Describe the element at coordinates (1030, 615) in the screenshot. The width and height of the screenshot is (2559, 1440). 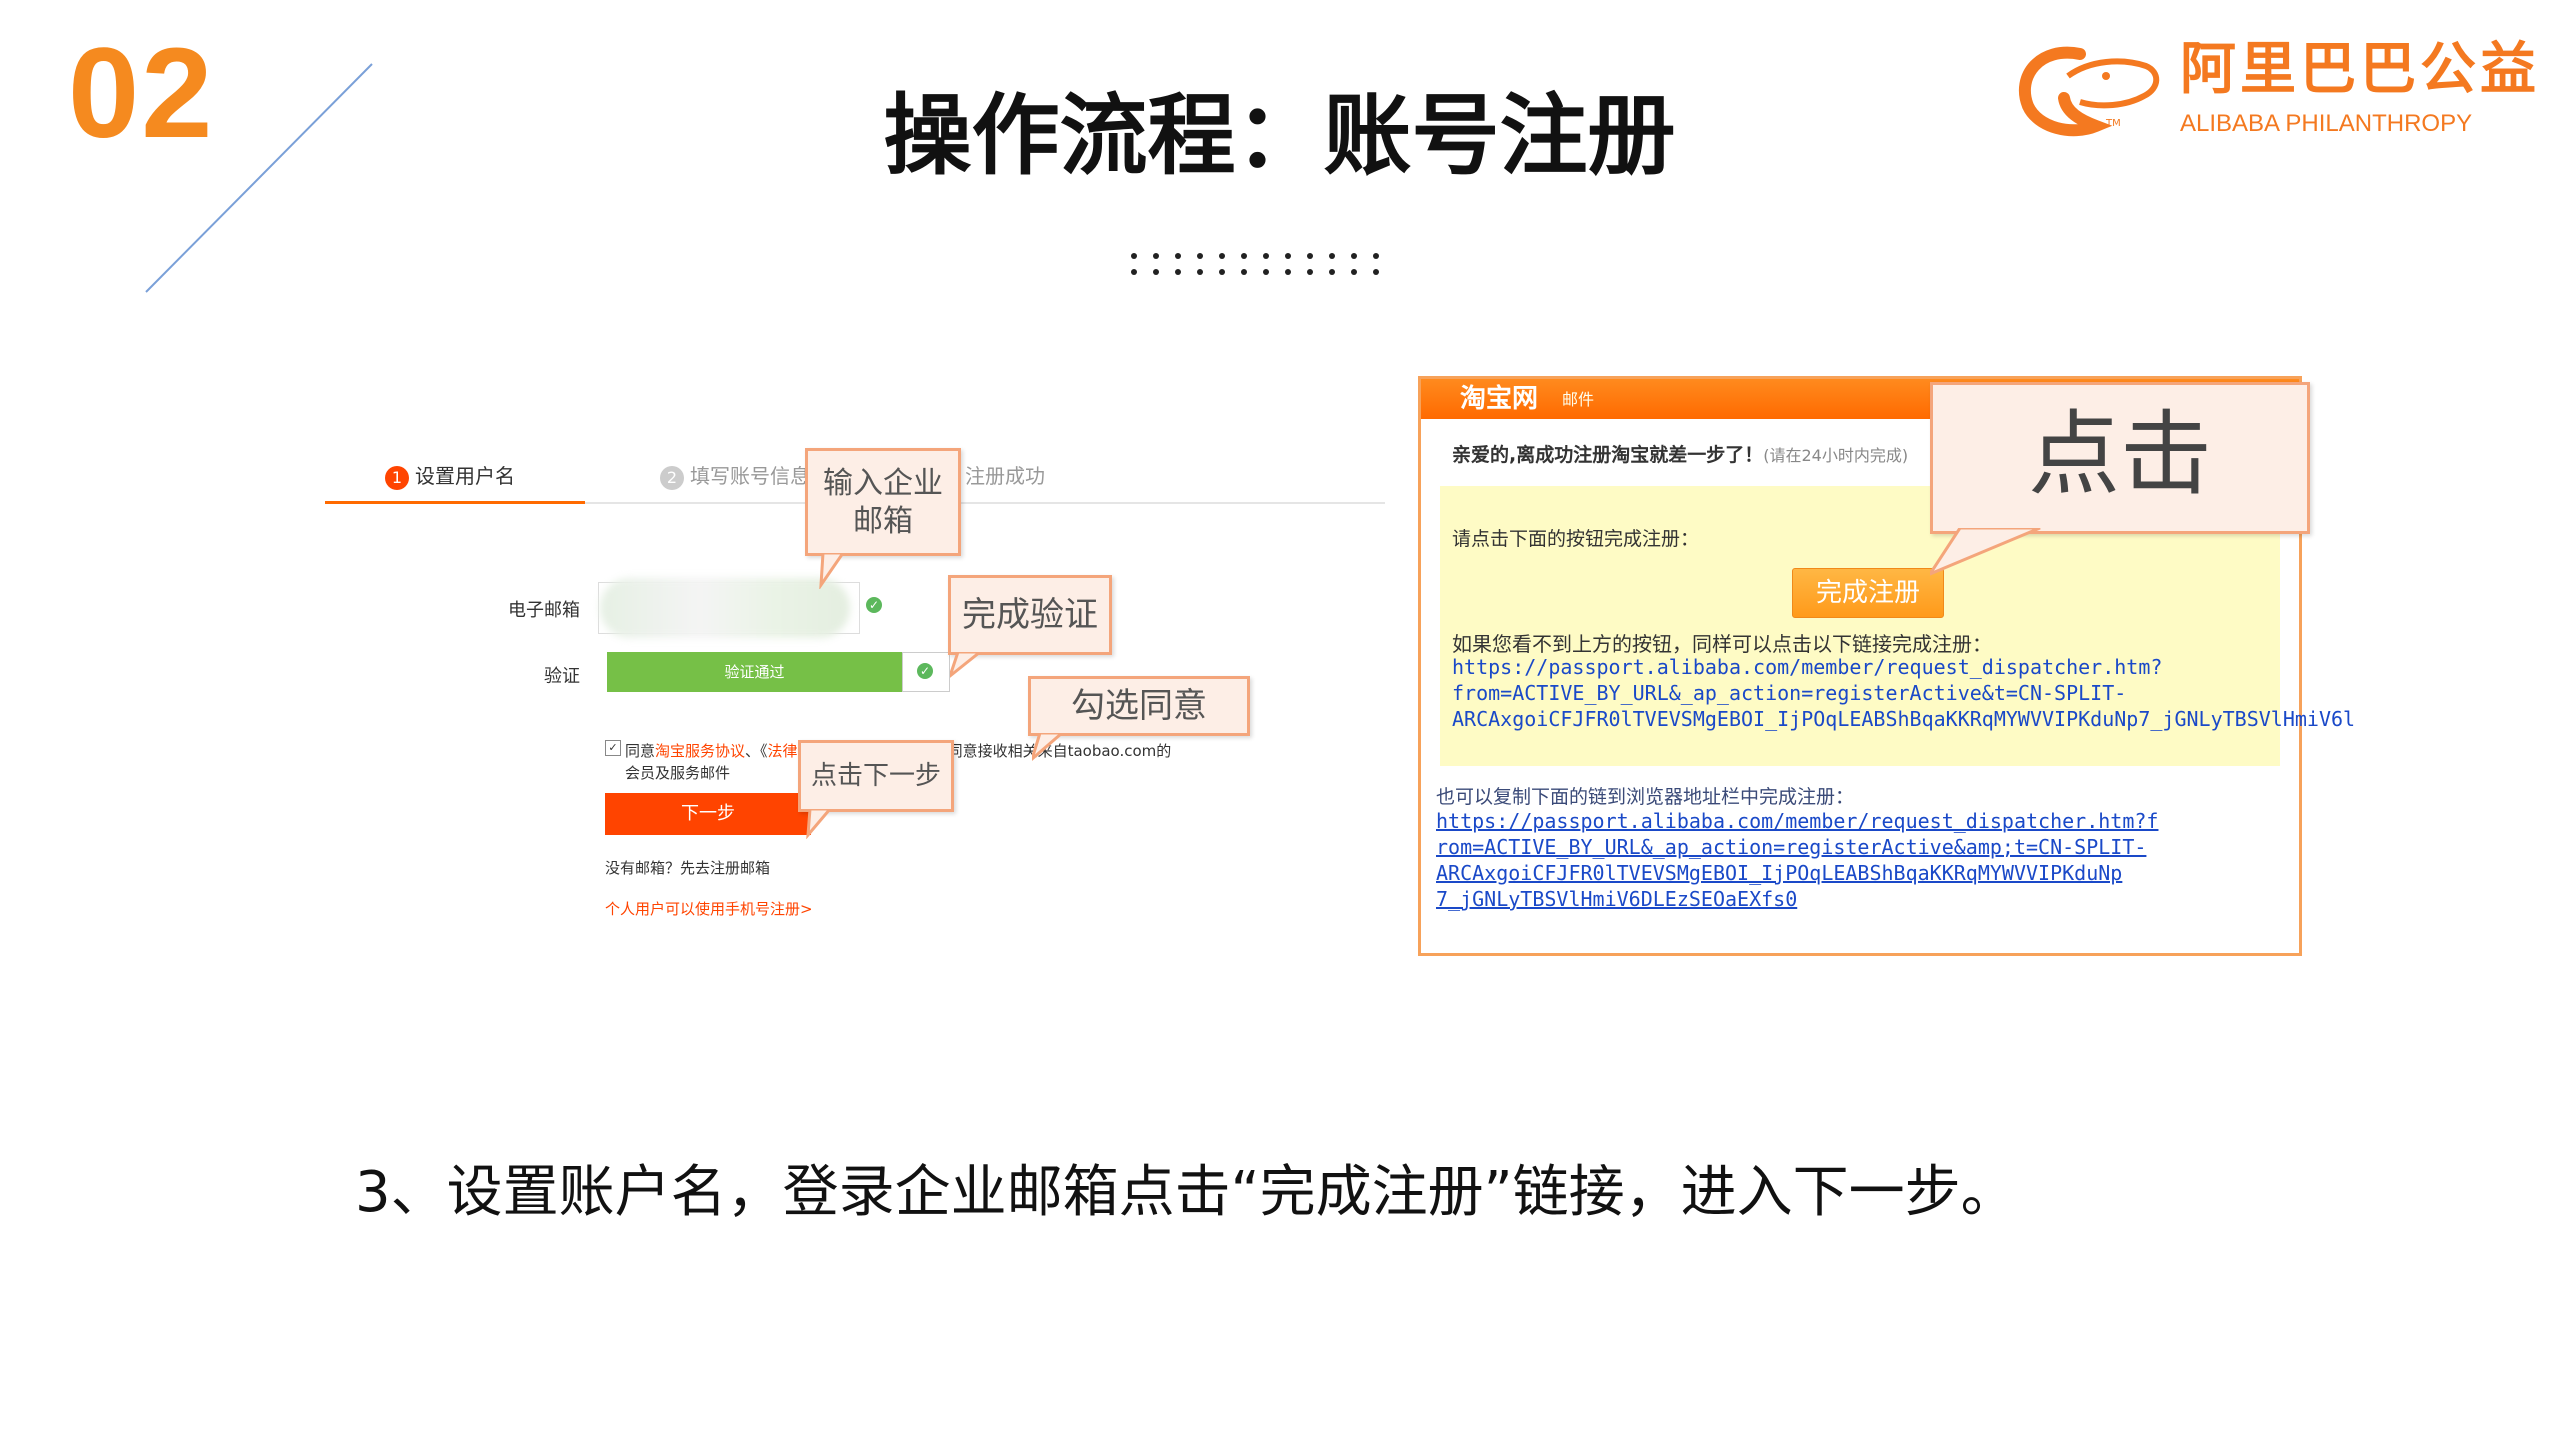
I see `callout-complete-verify: 完成验证` at that location.